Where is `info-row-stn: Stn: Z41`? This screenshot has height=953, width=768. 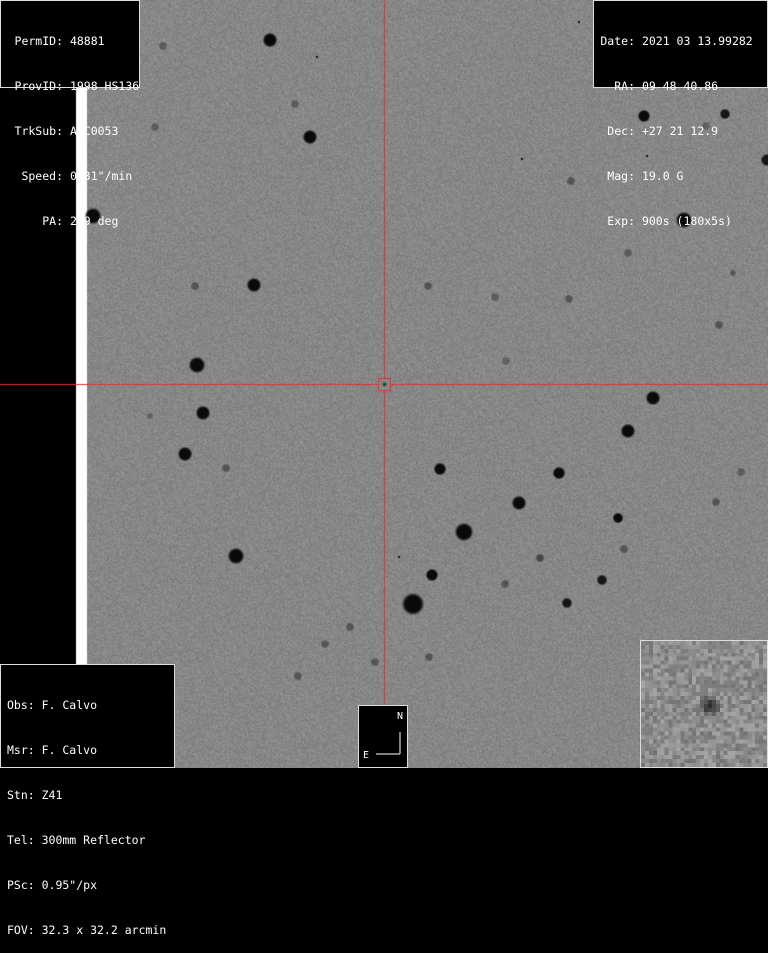
info-row-stn: Stn: Z41 is located at coordinates (35, 795).